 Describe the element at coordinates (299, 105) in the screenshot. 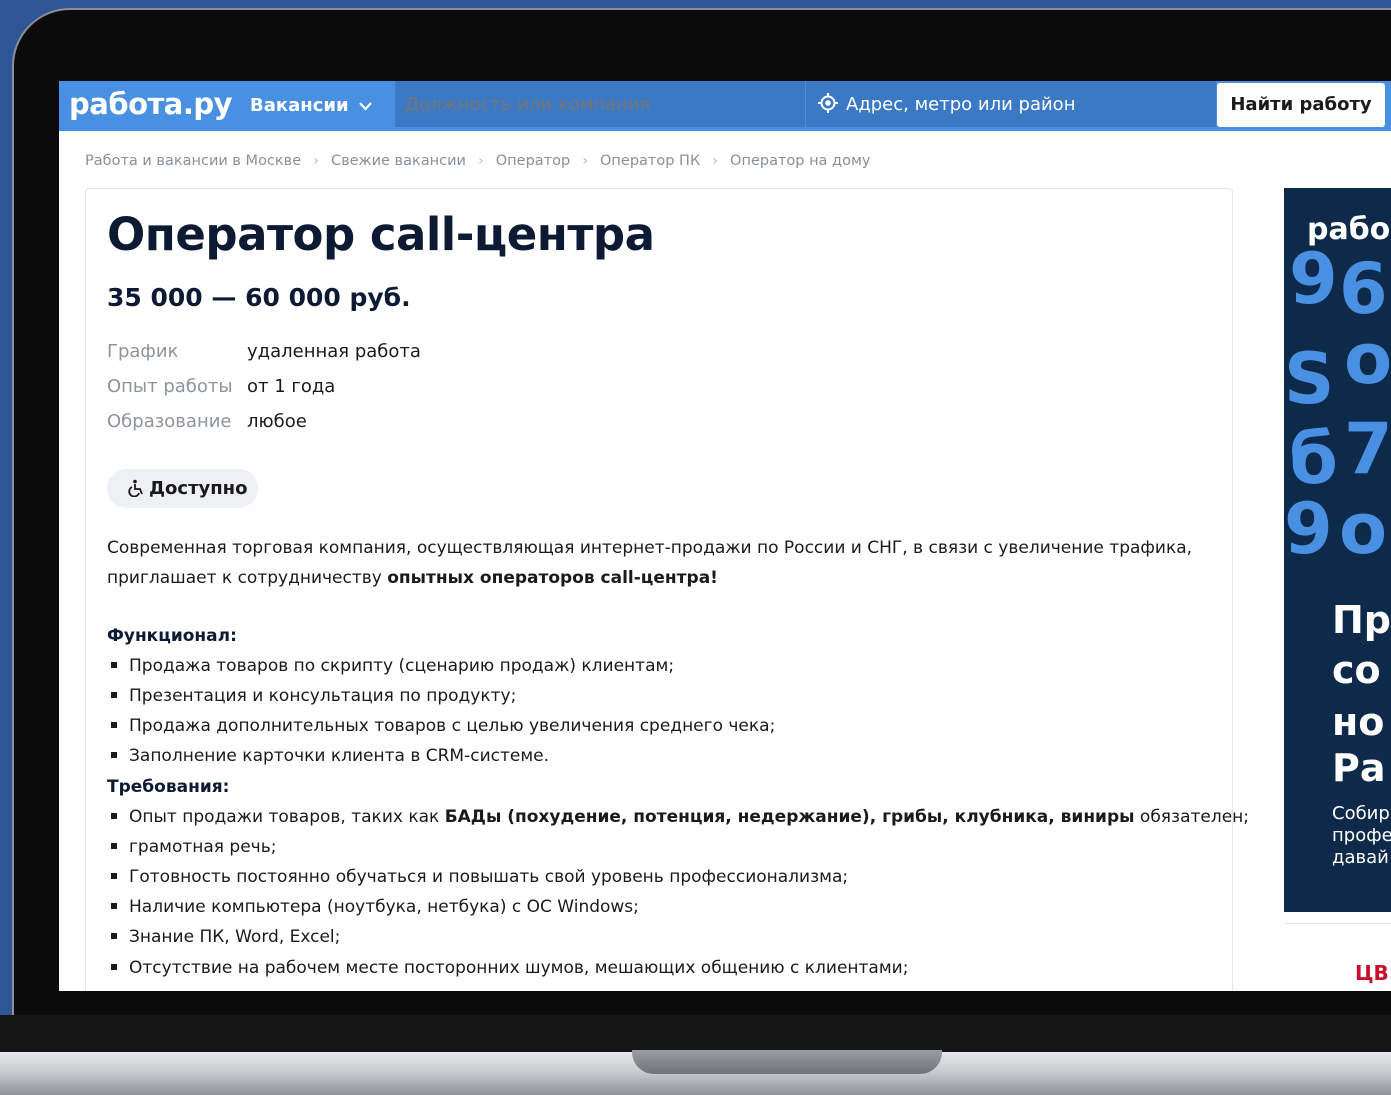

I see `vacancies-menu-label: Вакансии` at that location.